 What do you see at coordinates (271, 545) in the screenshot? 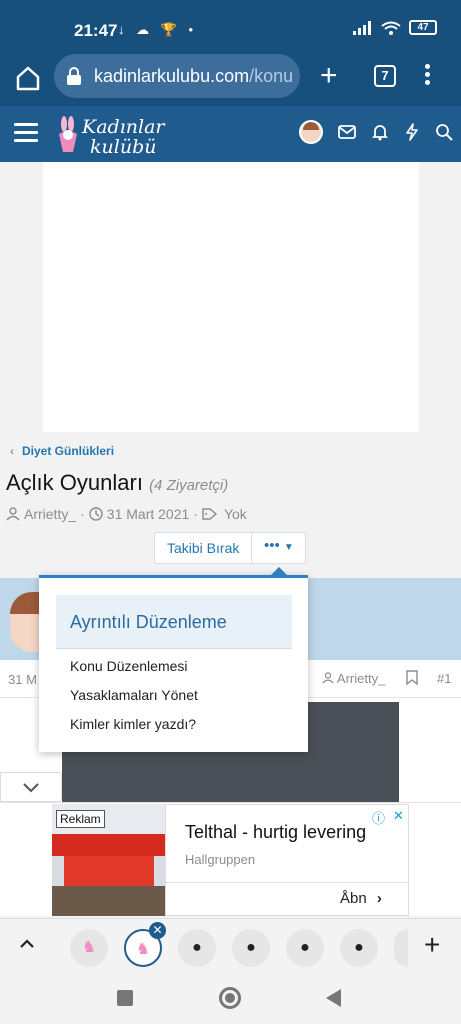
I see `more-dots: •••` at bounding box center [271, 545].